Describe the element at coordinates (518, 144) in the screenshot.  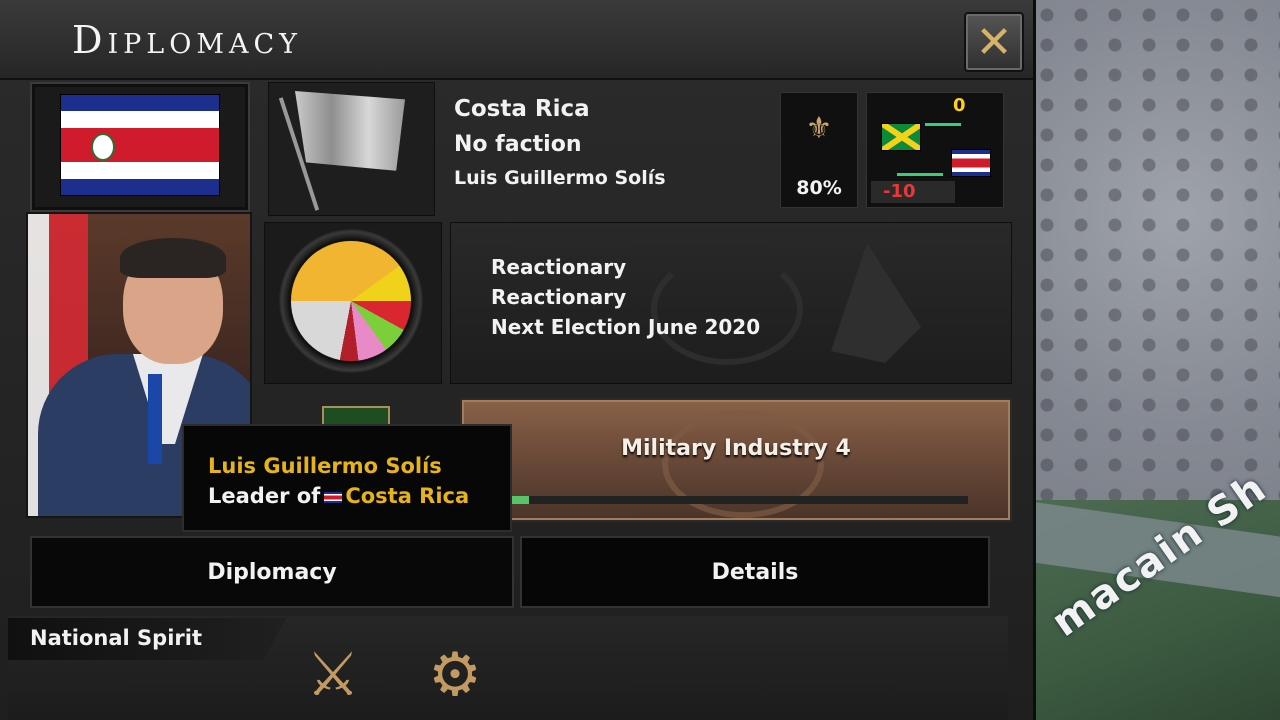
I see `faction-label: No faction` at that location.